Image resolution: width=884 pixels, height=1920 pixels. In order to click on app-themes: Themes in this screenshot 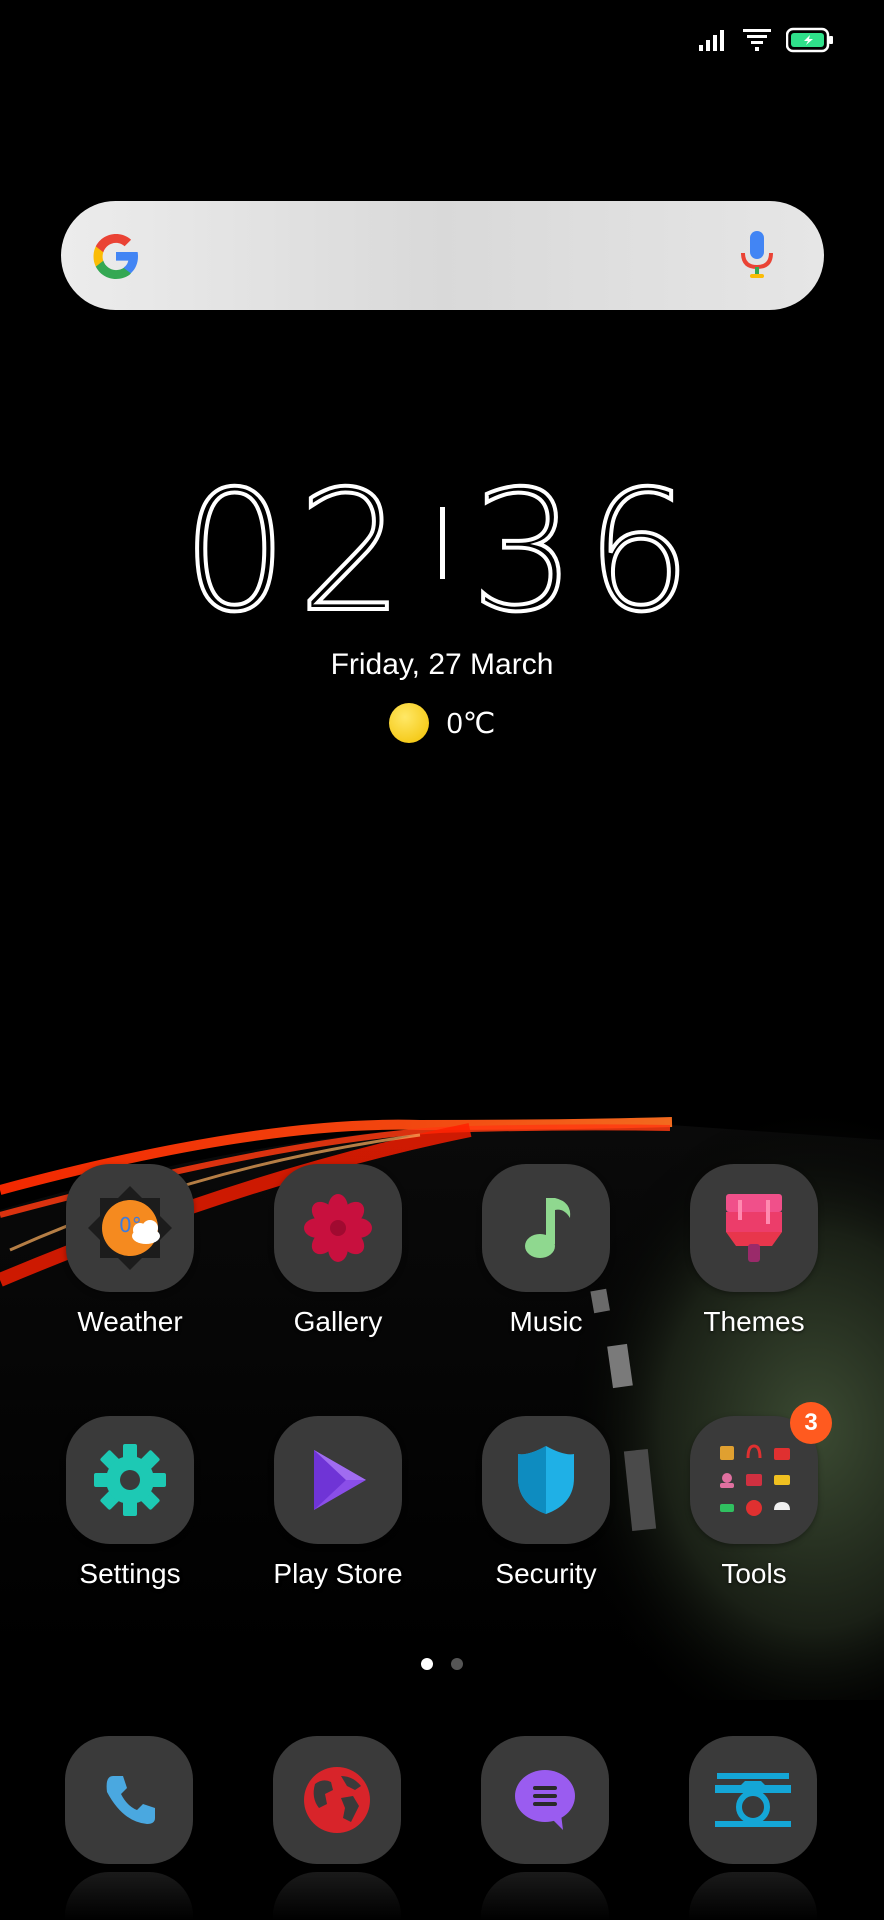, I will do `click(754, 1251)`.